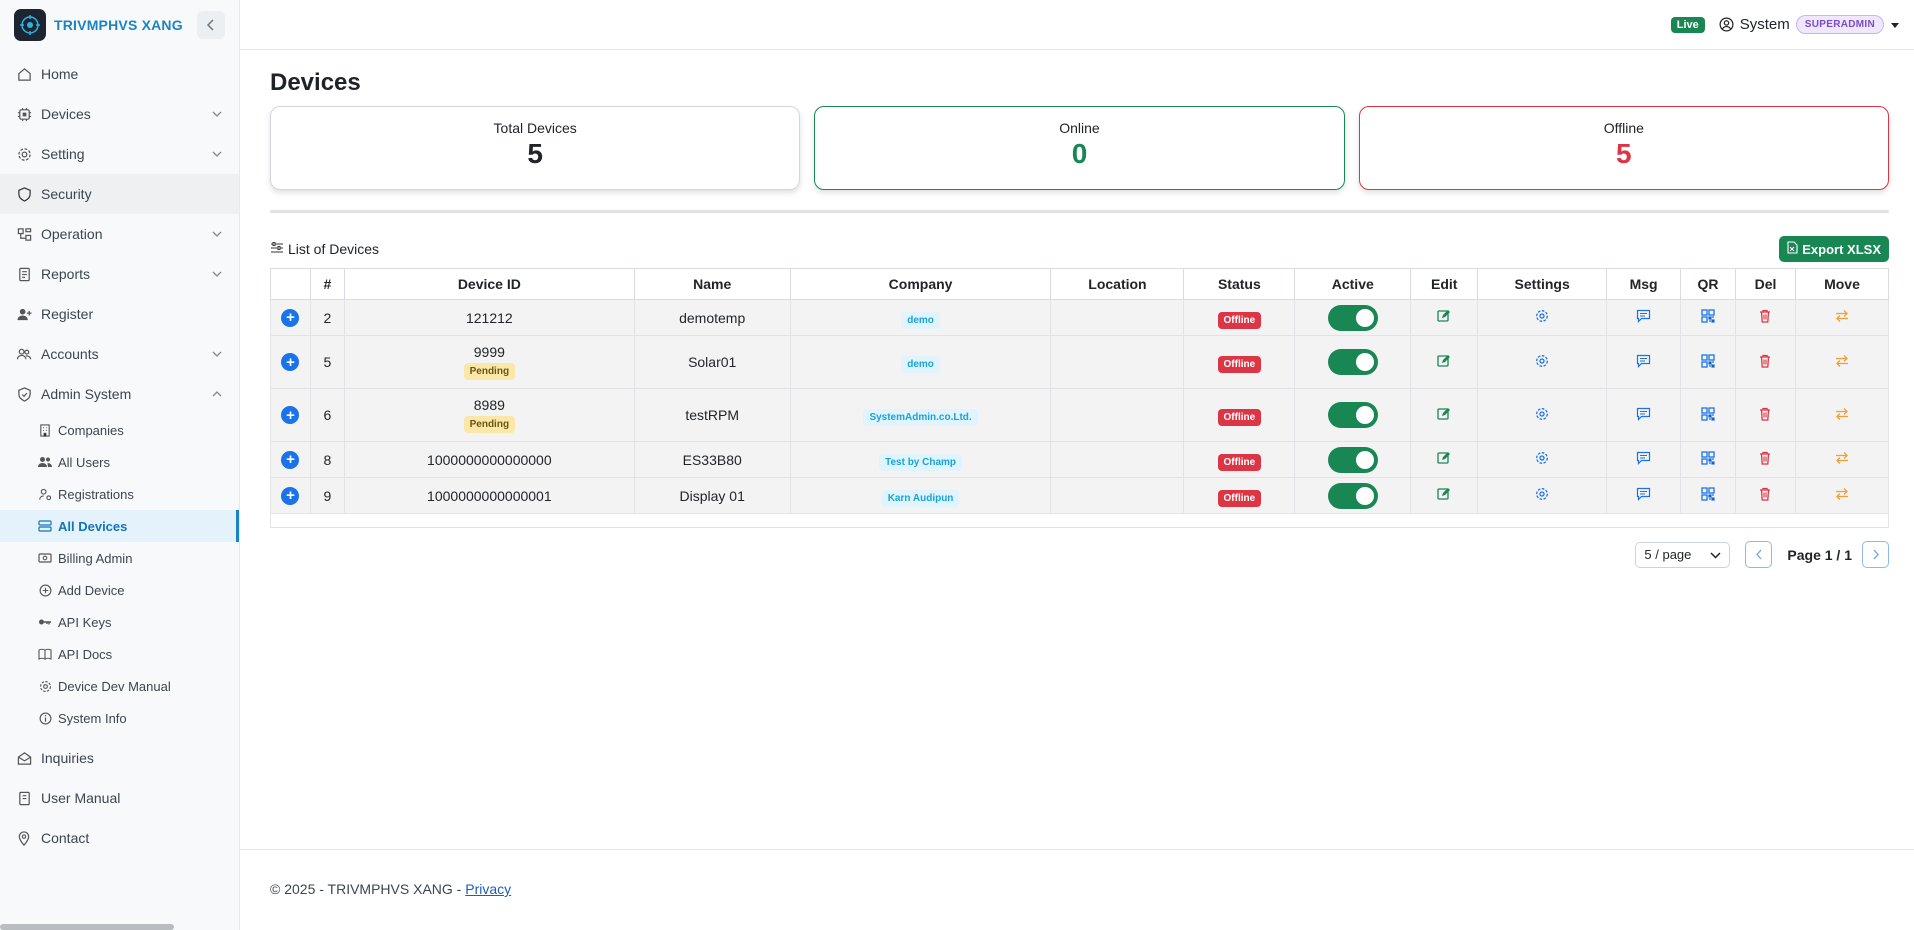 The image size is (1914, 930). Describe the element at coordinates (1239, 317) in the screenshot. I see `status-cell: Offline` at that location.